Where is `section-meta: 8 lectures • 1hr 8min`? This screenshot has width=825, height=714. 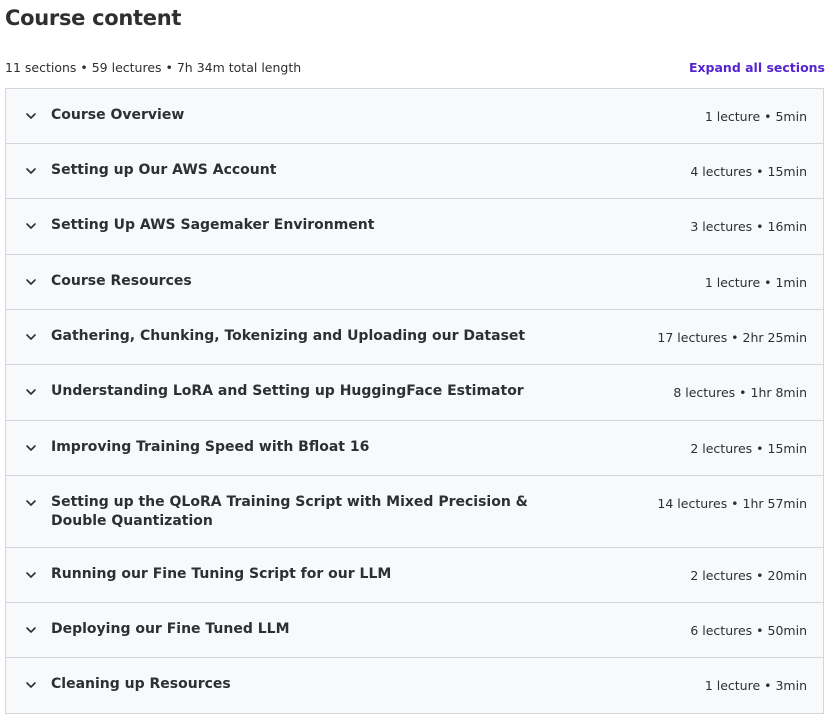 section-meta: 8 lectures • 1hr 8min is located at coordinates (740, 392).